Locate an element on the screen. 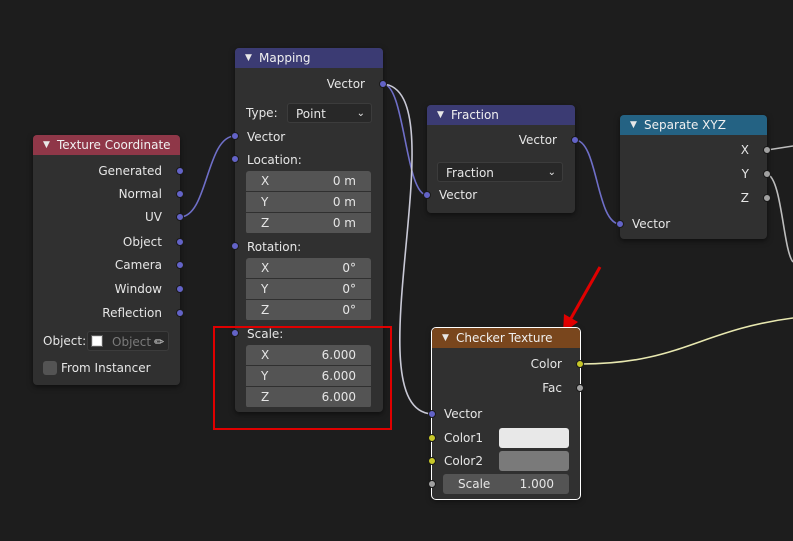 This screenshot has height=541, width=793. socket-y is located at coordinates (767, 174).